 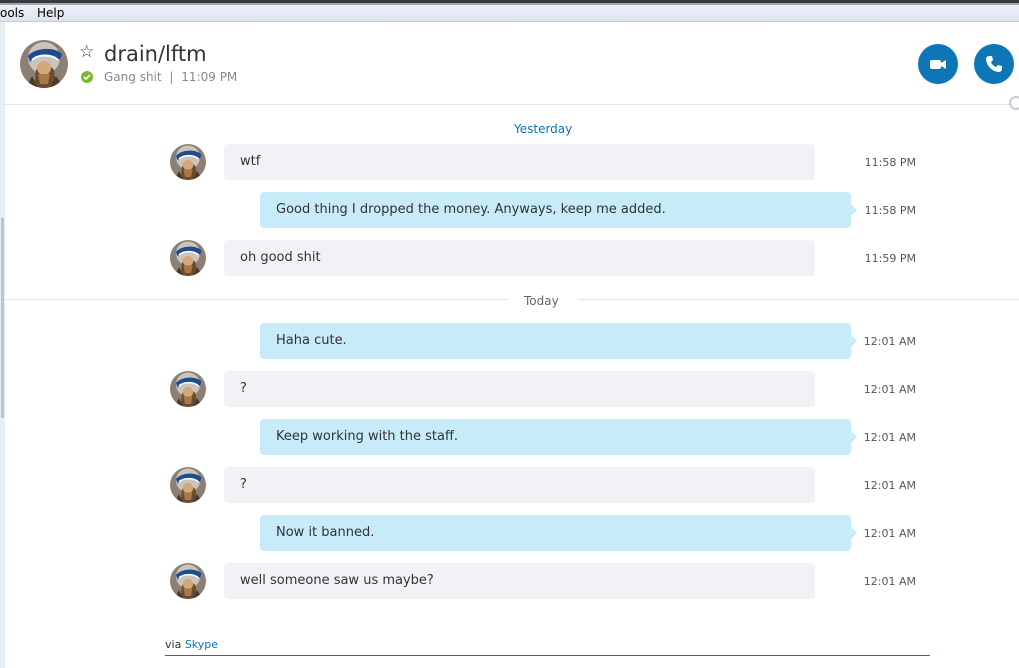 I want to click on message-row: Now it banned. 12:01 AM, so click(x=509, y=533).